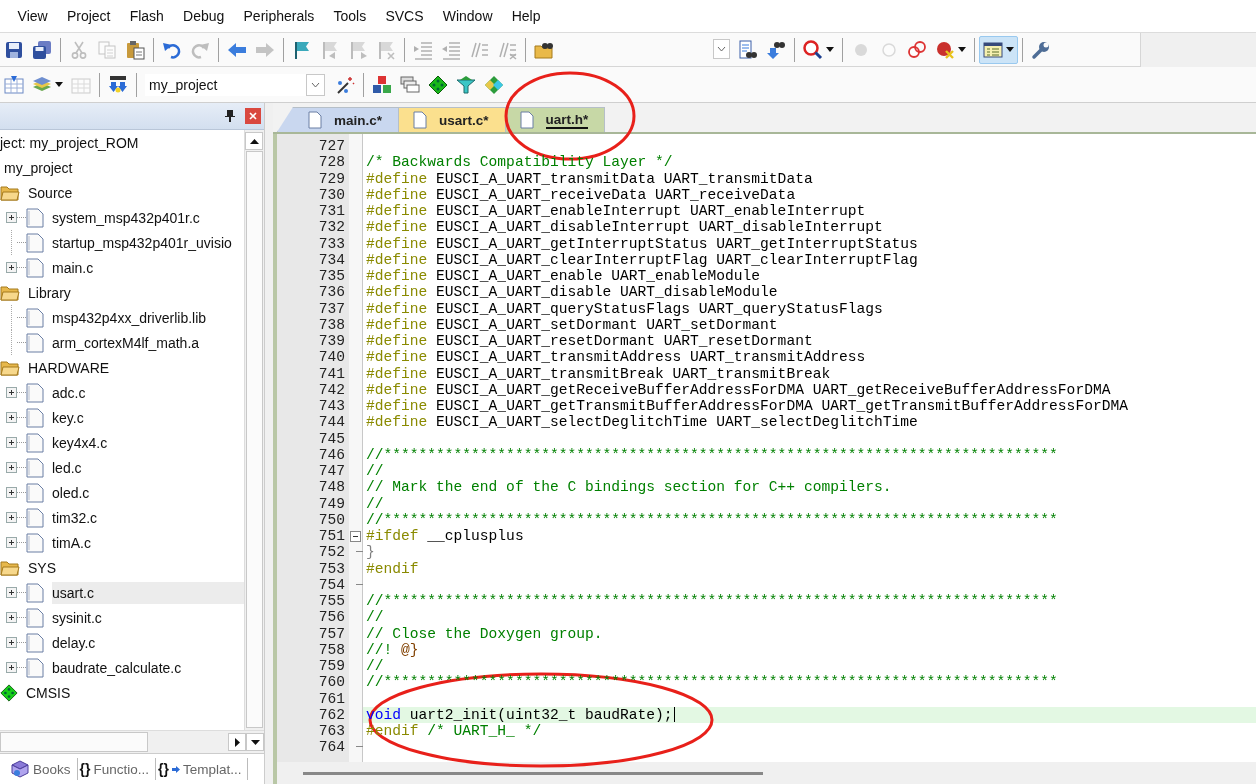 Image resolution: width=1256 pixels, height=784 pixels. Describe the element at coordinates (235, 84) in the screenshot. I see `target-select: my_project` at that location.